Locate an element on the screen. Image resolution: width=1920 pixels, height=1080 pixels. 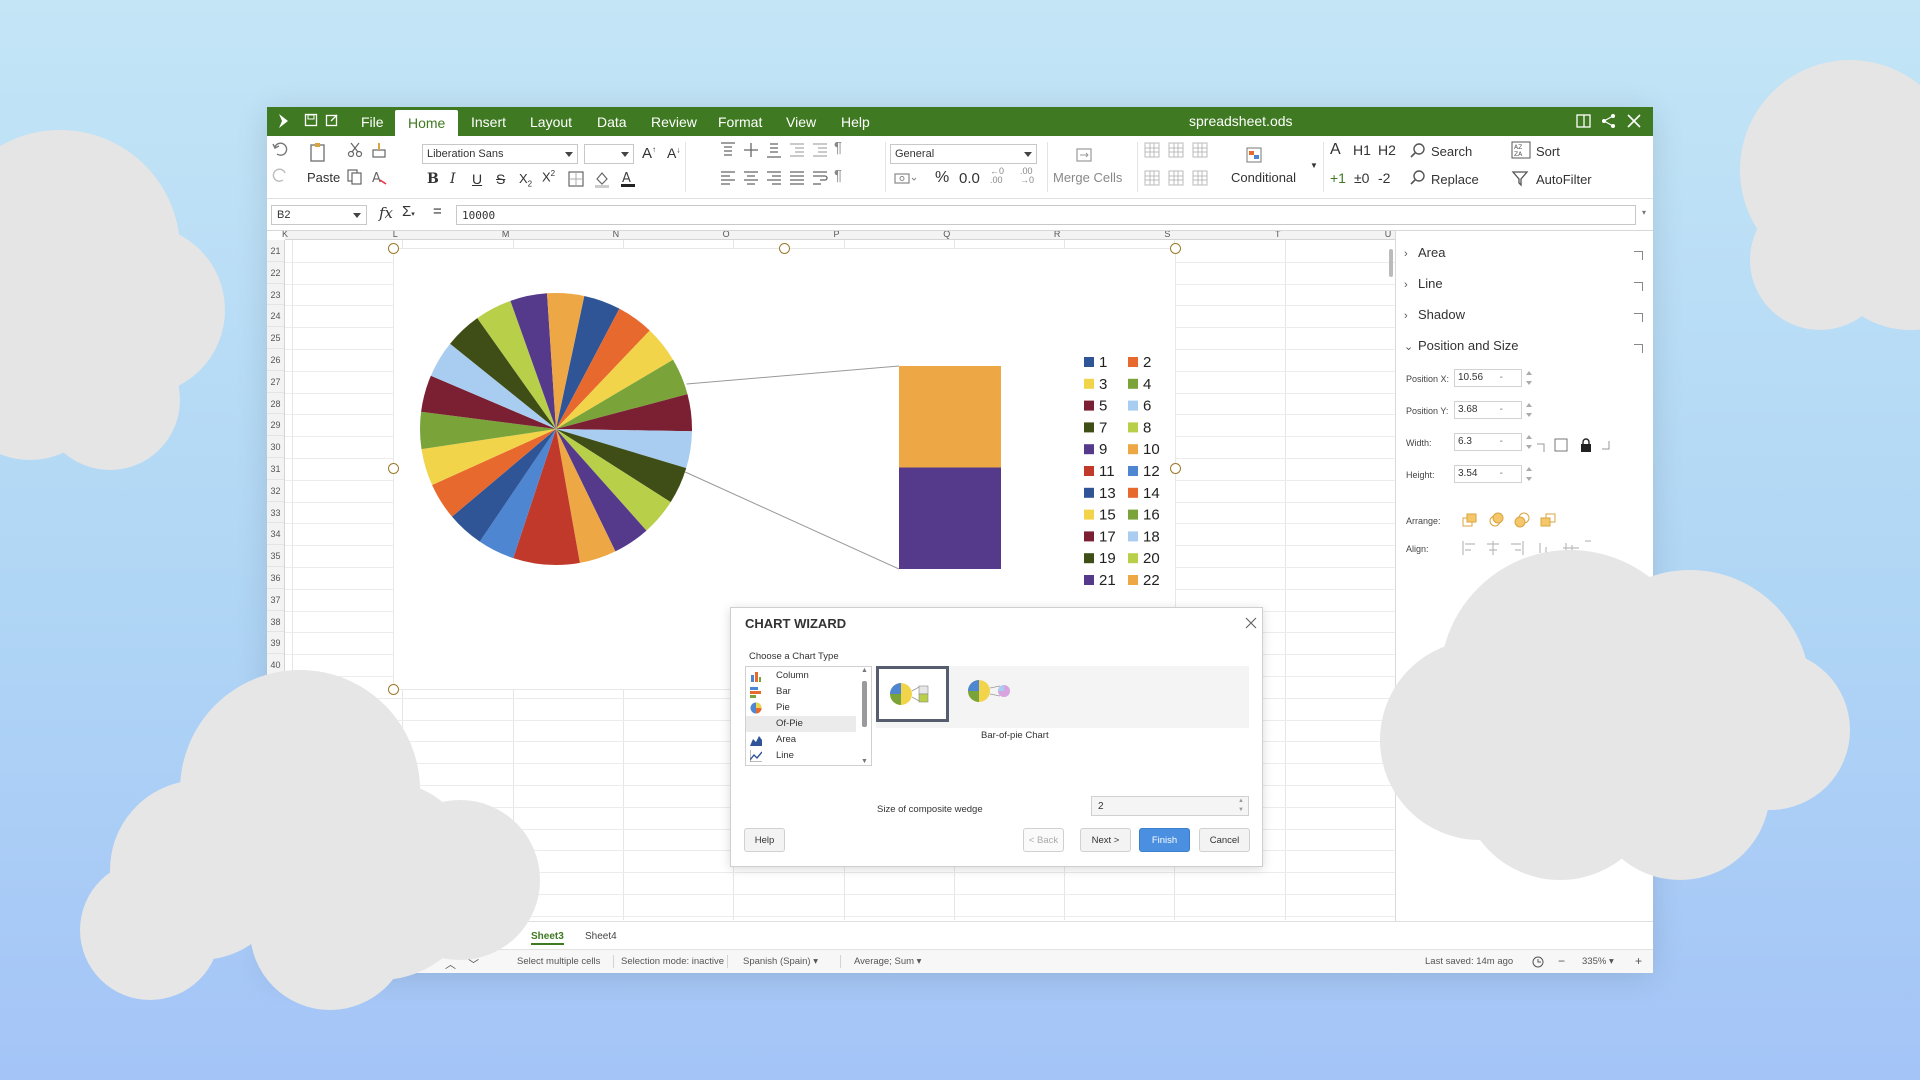
wrap-text-icon is located at coordinates (820, 178).